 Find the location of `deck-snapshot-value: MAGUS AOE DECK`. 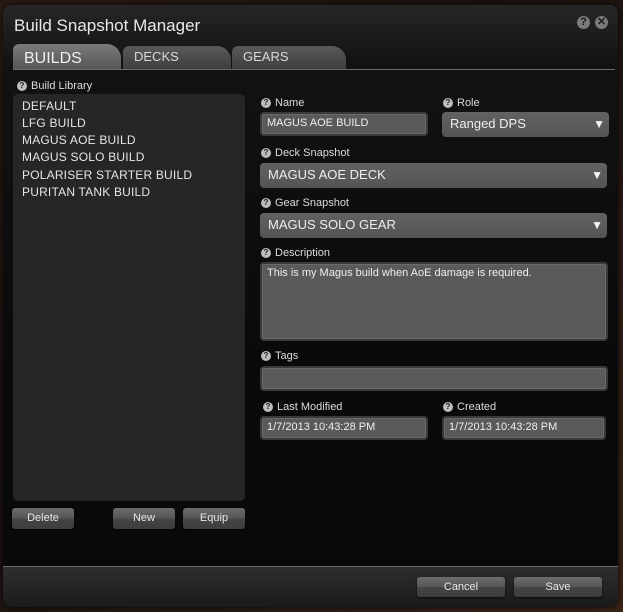

deck-snapshot-value: MAGUS AOE DECK is located at coordinates (327, 174).